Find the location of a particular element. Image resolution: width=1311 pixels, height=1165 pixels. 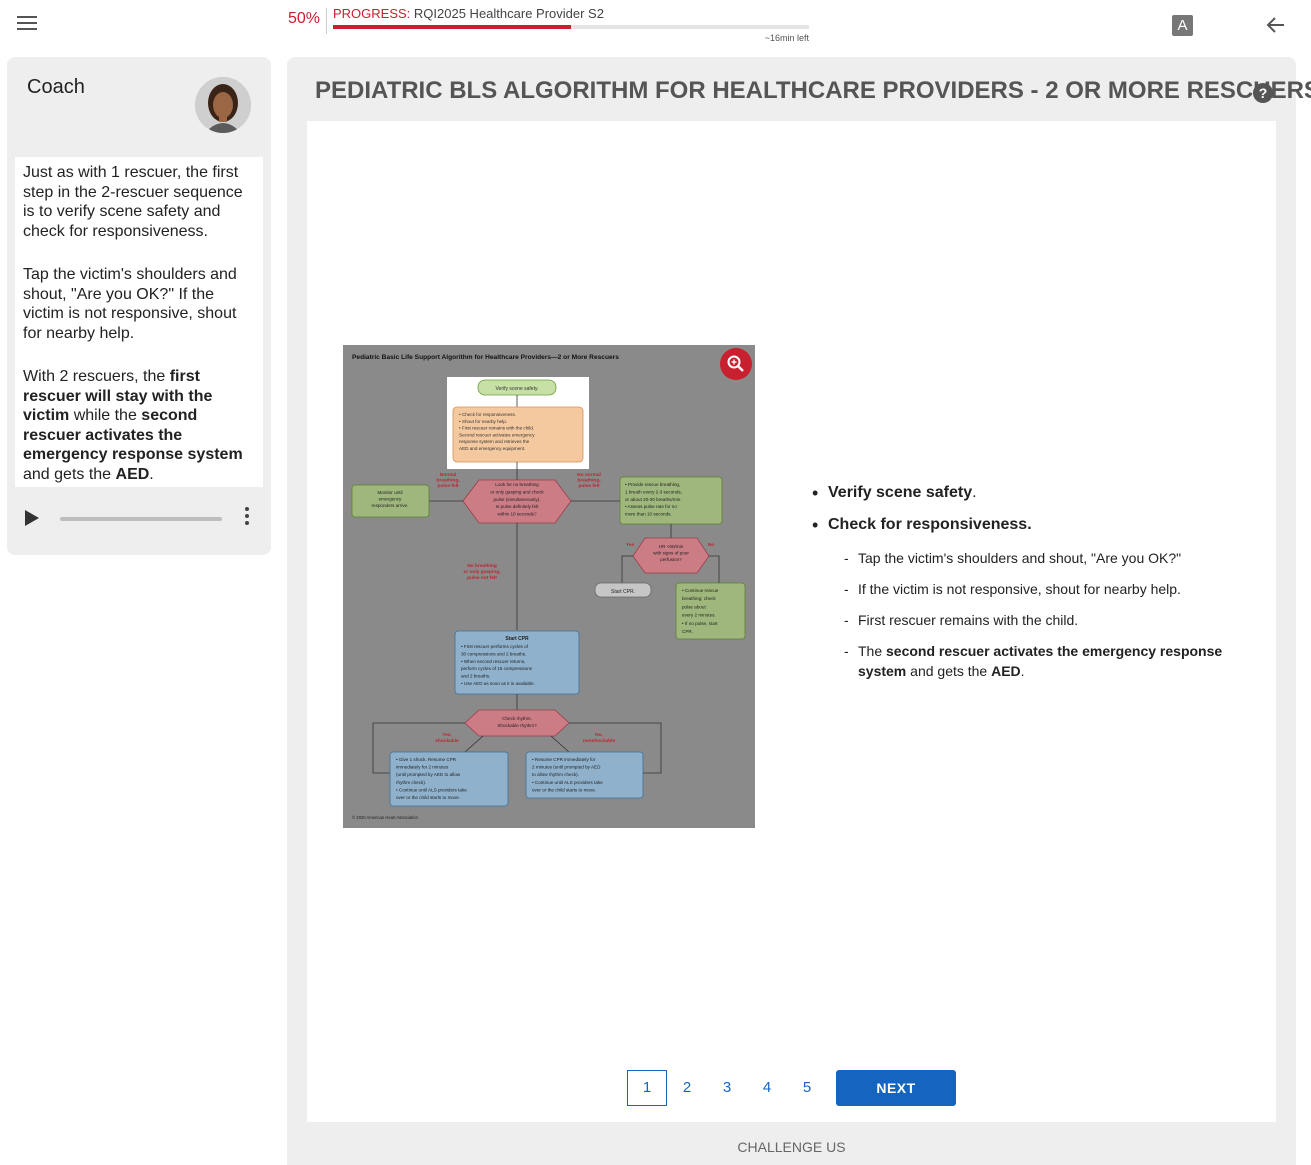

continue-breathing-text: breathing; check is located at coordinates (699, 598).